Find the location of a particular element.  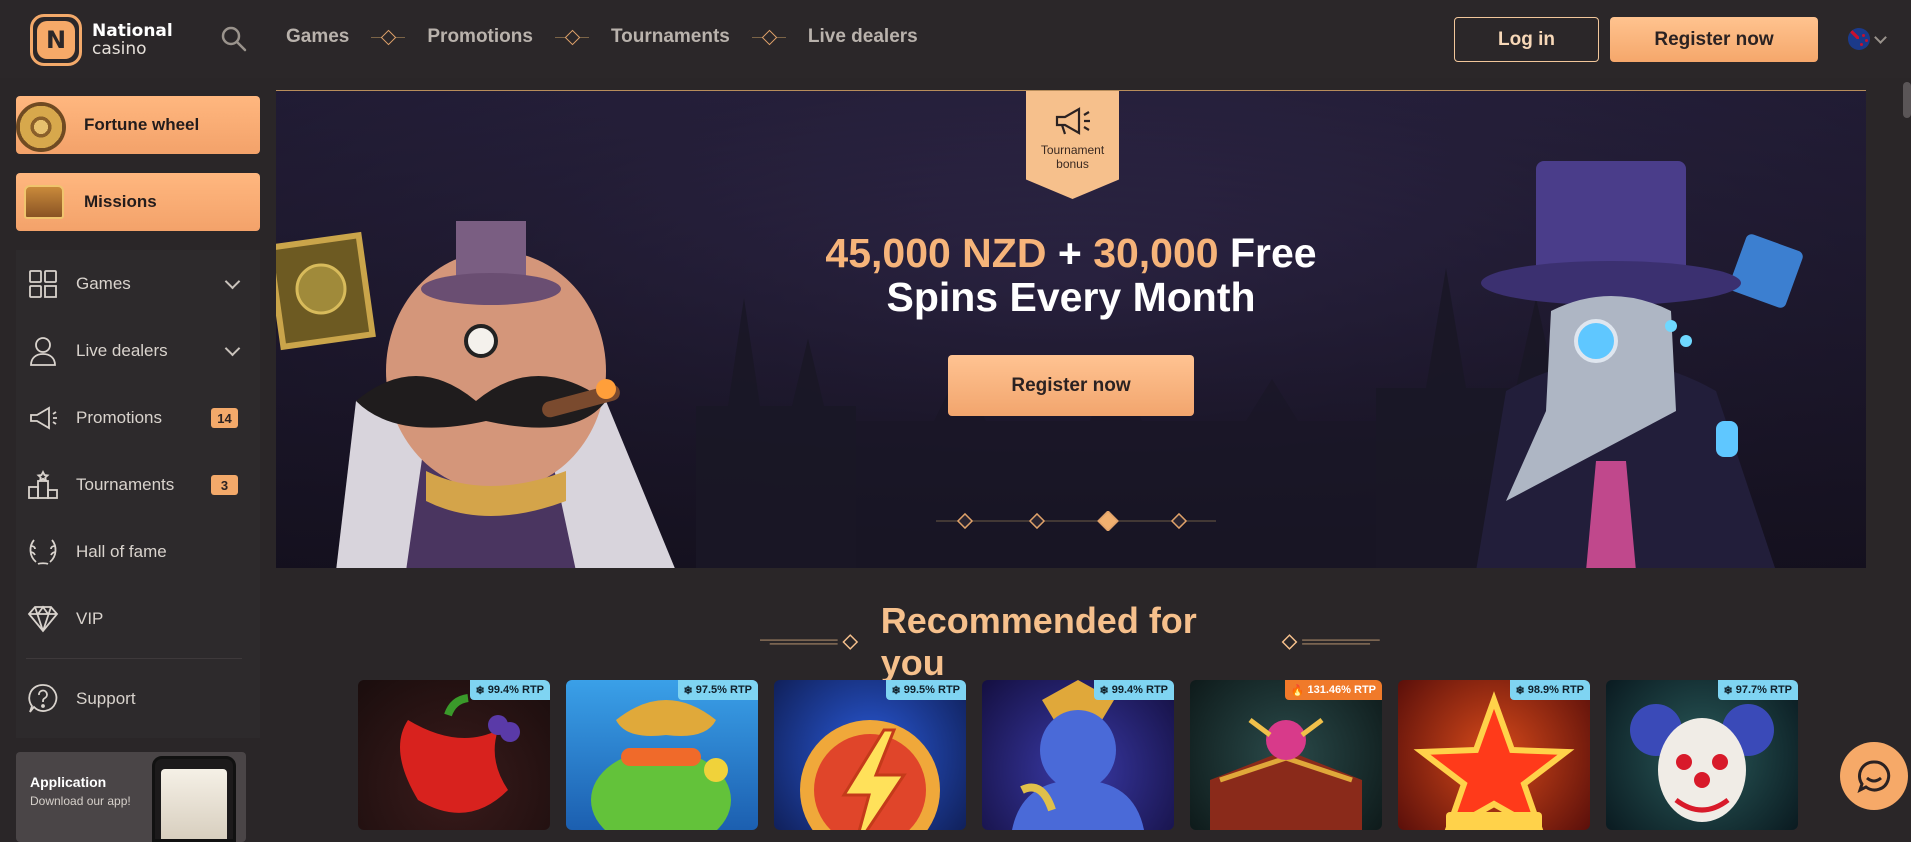

genie-game-art is located at coordinates (1078, 755).